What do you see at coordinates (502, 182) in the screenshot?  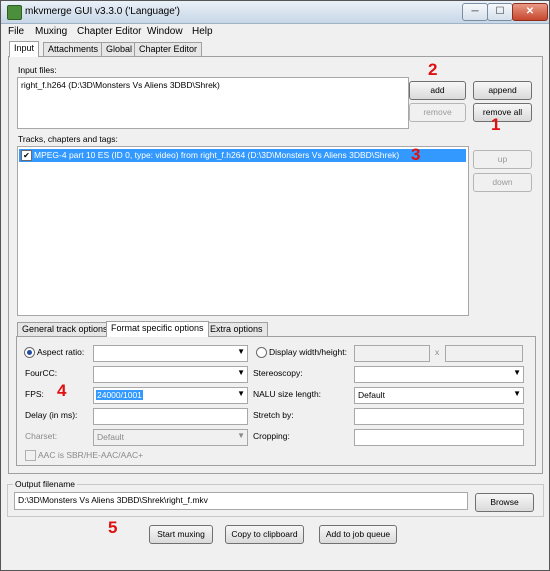 I see `down-button: down` at bounding box center [502, 182].